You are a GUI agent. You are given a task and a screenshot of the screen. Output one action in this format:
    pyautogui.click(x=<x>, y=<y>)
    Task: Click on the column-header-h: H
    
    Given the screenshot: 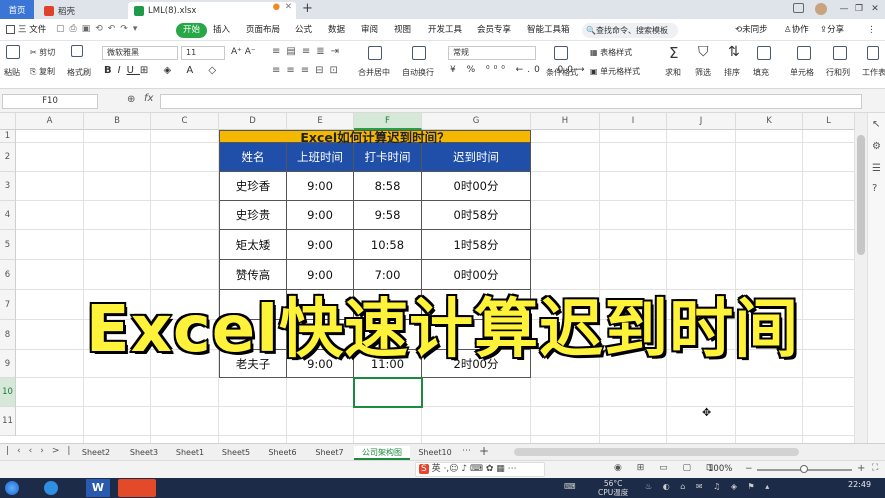 What is the action you would take?
    pyautogui.click(x=565, y=121)
    